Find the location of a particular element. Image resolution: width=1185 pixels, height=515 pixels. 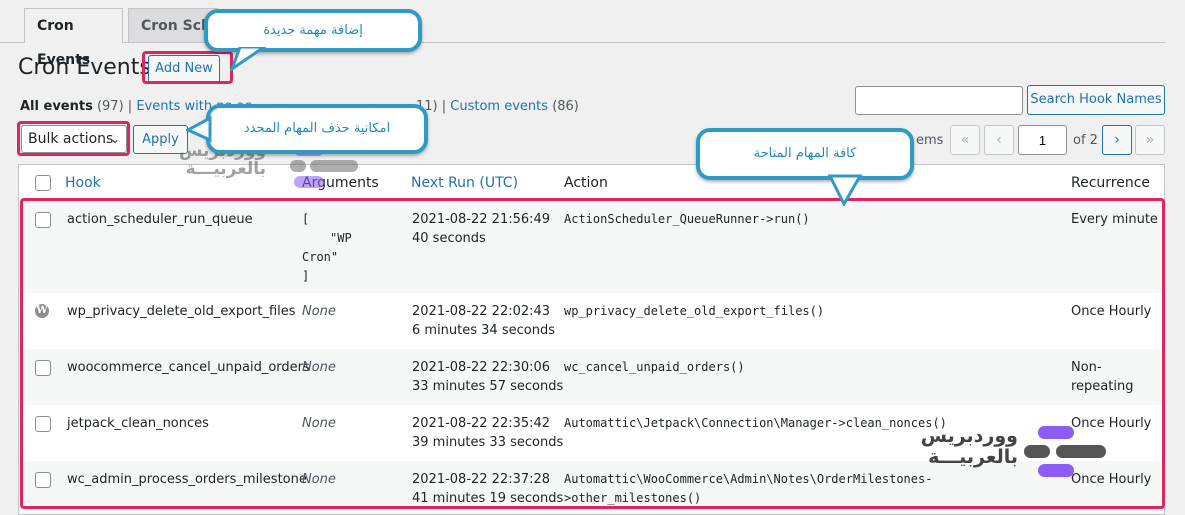

watermark-logo-large: ووردبريس بالعربيـــة is located at coordinates (1014, 451).